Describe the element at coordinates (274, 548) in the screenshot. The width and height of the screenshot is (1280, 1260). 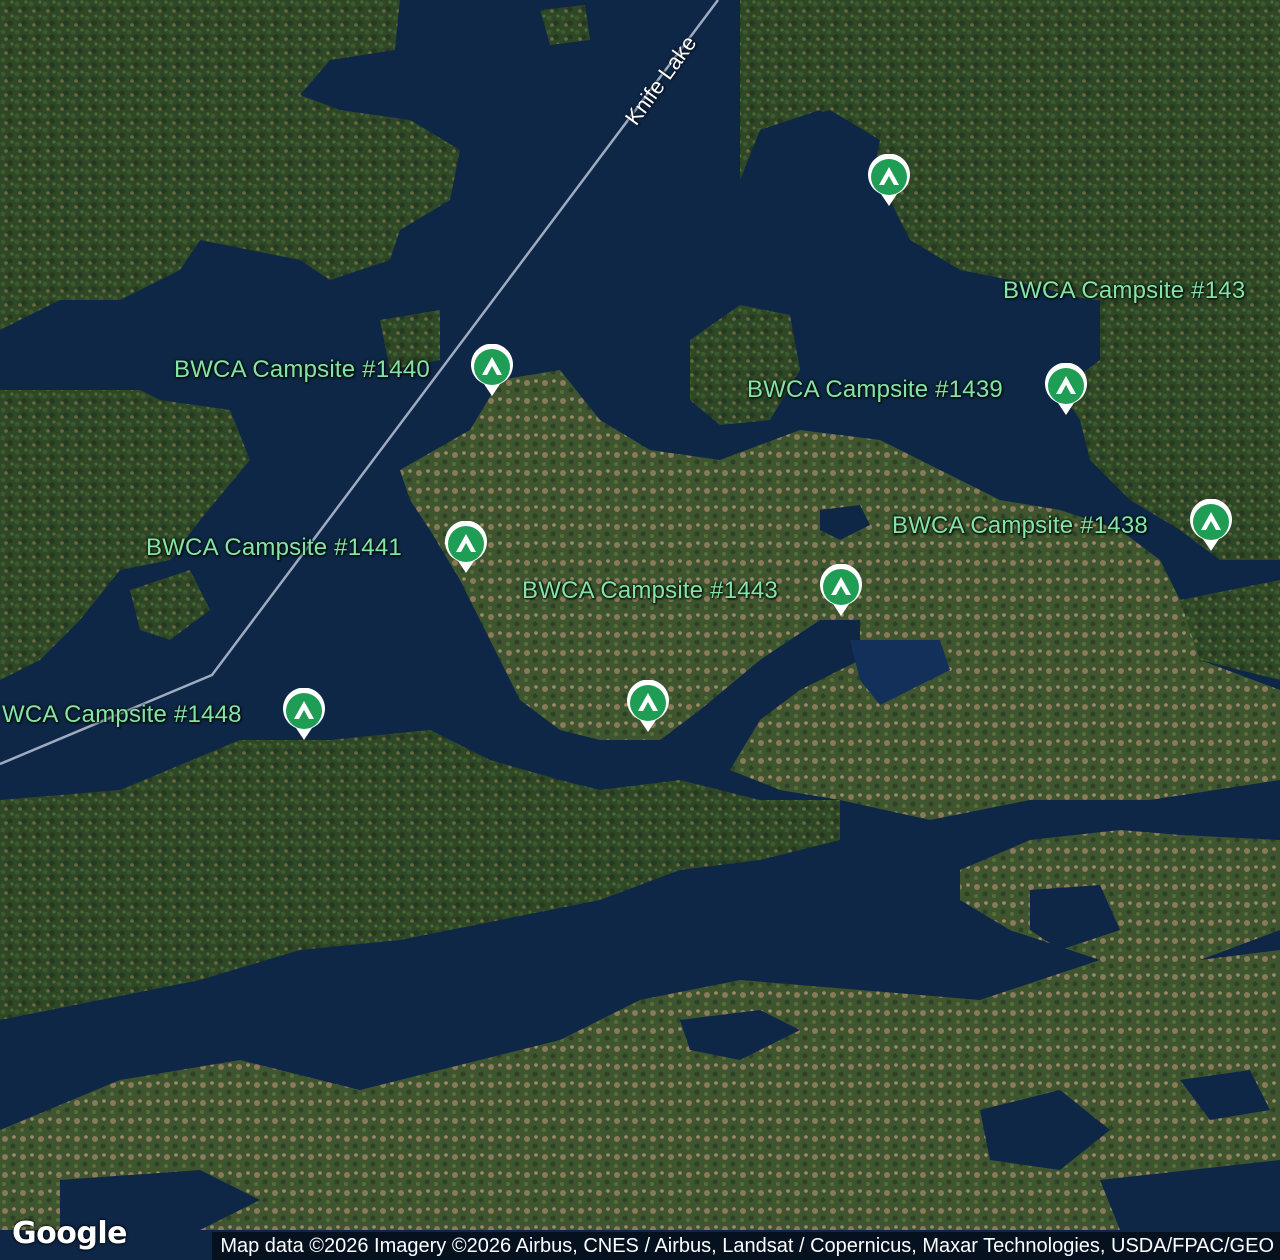
I see `campsite-label: BWCA Campsite #1441` at that location.